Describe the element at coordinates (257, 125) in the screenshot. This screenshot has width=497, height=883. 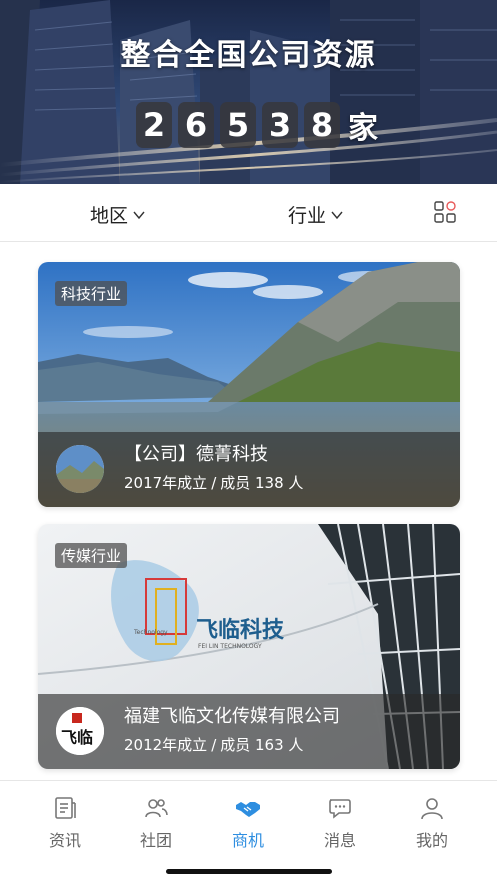
I see `company-counter: 2 6 5 3 8 家` at that location.